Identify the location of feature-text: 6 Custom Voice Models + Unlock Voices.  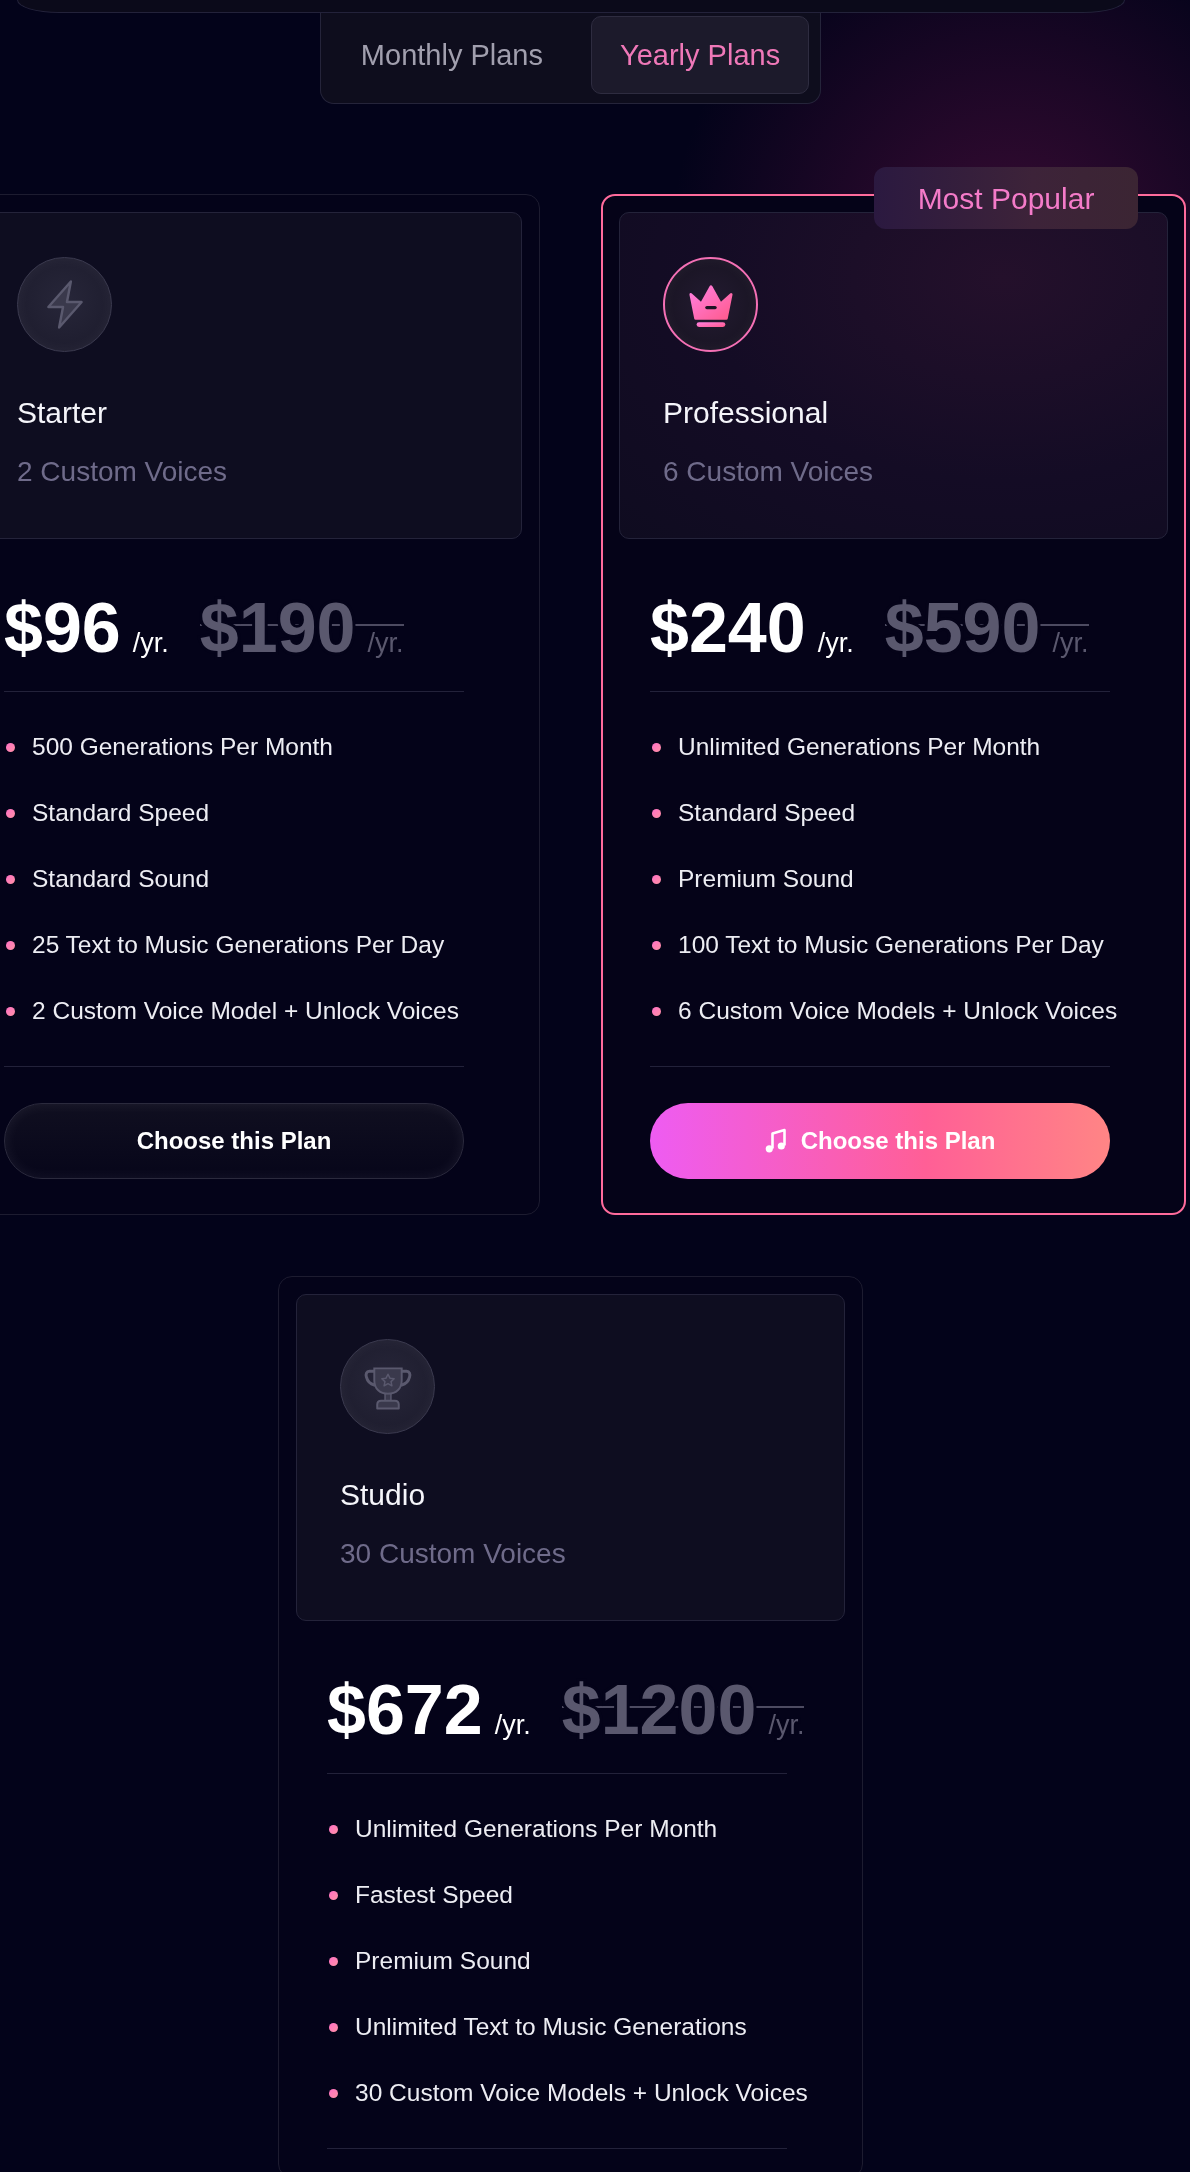
(898, 1011).